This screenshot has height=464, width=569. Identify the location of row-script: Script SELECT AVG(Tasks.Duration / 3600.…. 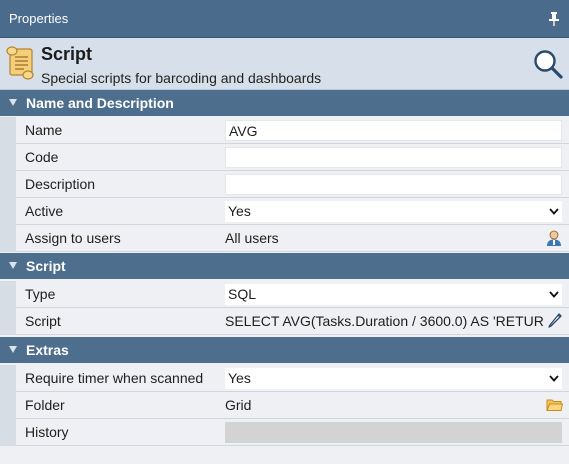
(284, 321).